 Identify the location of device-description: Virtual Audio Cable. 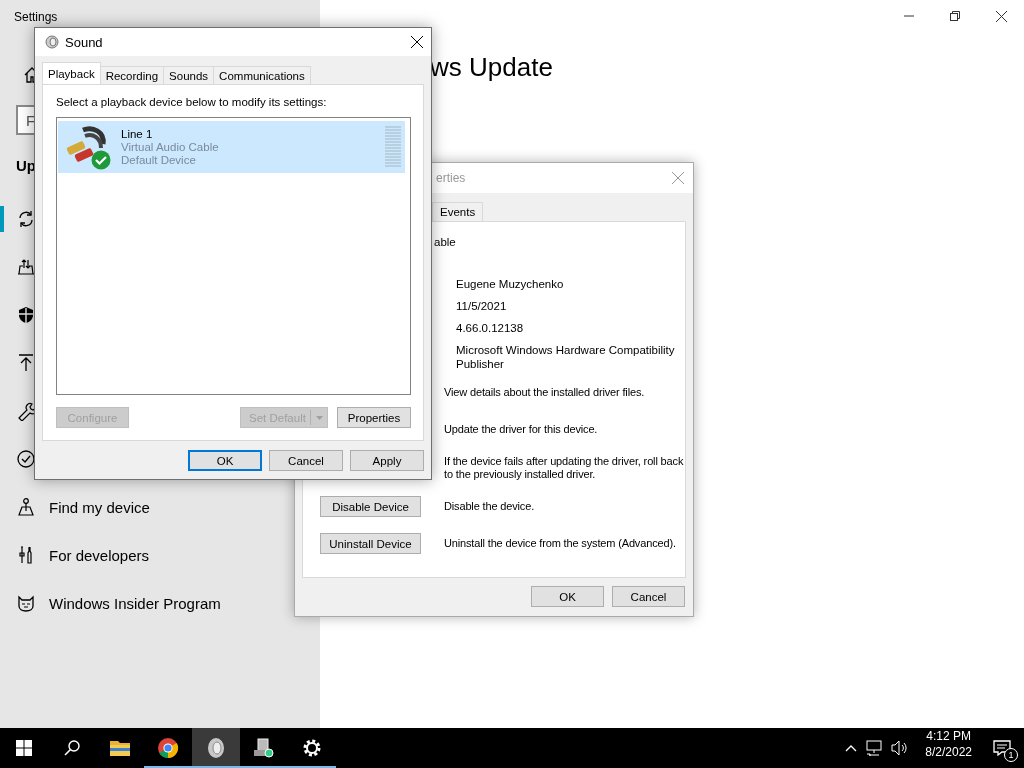
(170, 147).